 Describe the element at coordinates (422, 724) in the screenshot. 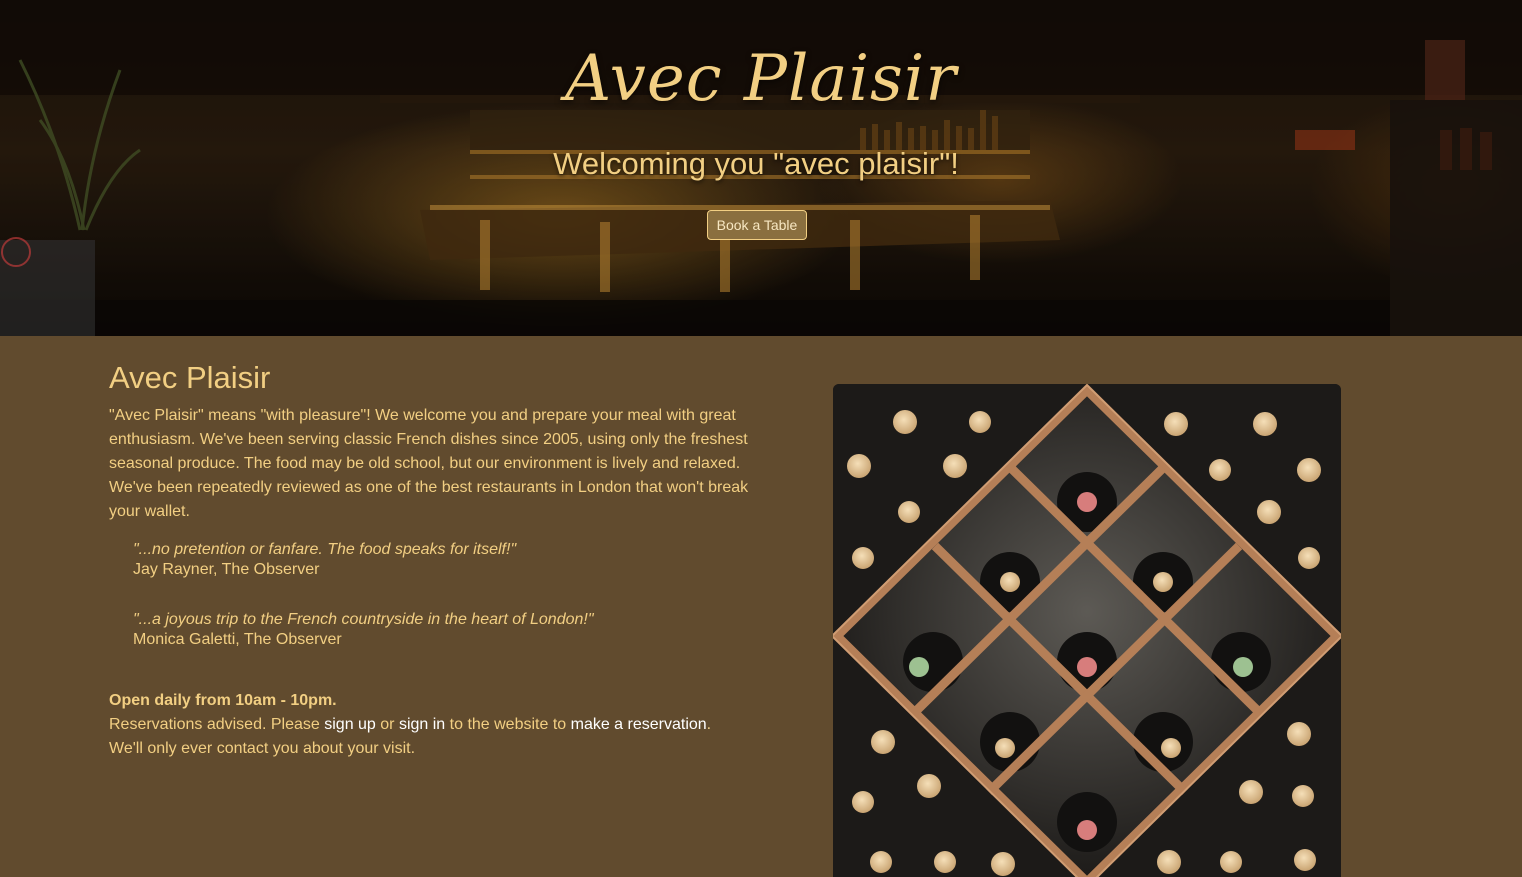

I see `sign-in-link: sign in` at that location.